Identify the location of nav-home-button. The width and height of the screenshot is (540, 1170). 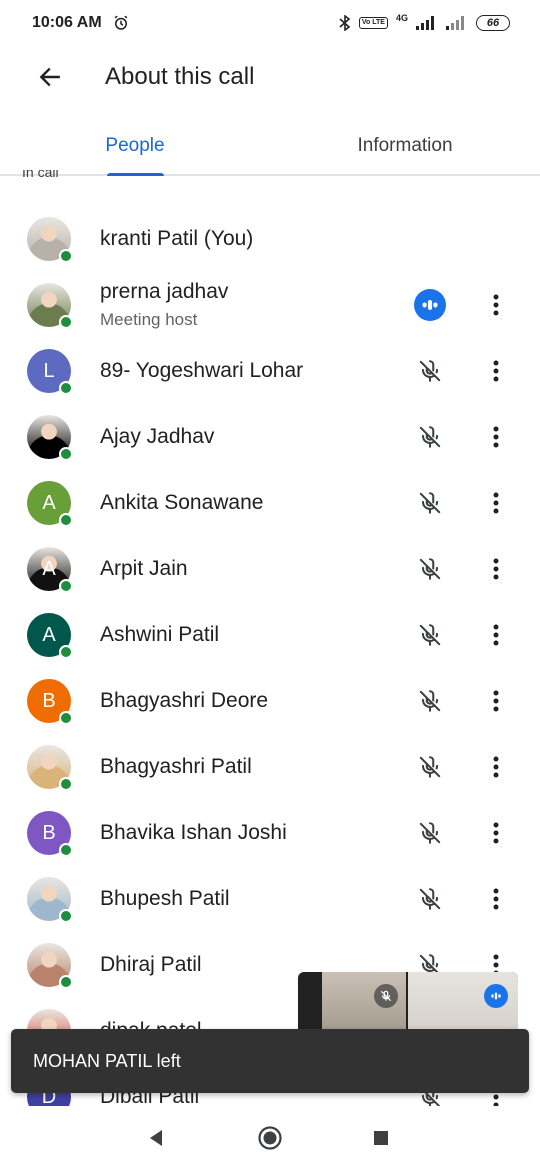
(270, 1138).